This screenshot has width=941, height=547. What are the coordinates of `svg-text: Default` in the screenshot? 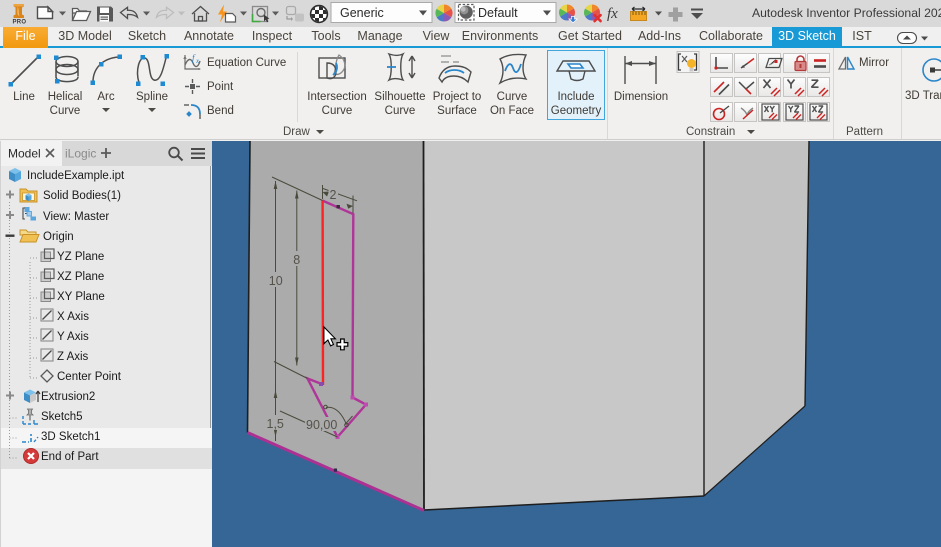 It's located at (498, 13).